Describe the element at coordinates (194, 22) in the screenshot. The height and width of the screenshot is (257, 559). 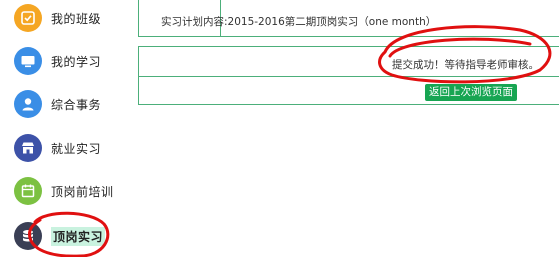
I see `plan-label: 实习计划内容:` at that location.